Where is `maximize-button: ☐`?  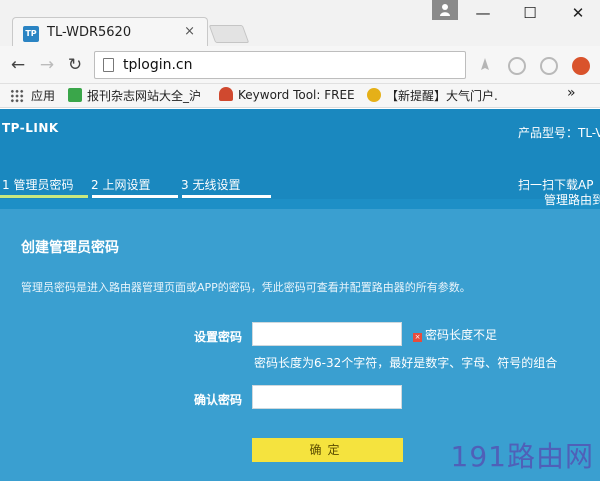 maximize-button: ☐ is located at coordinates (530, 13).